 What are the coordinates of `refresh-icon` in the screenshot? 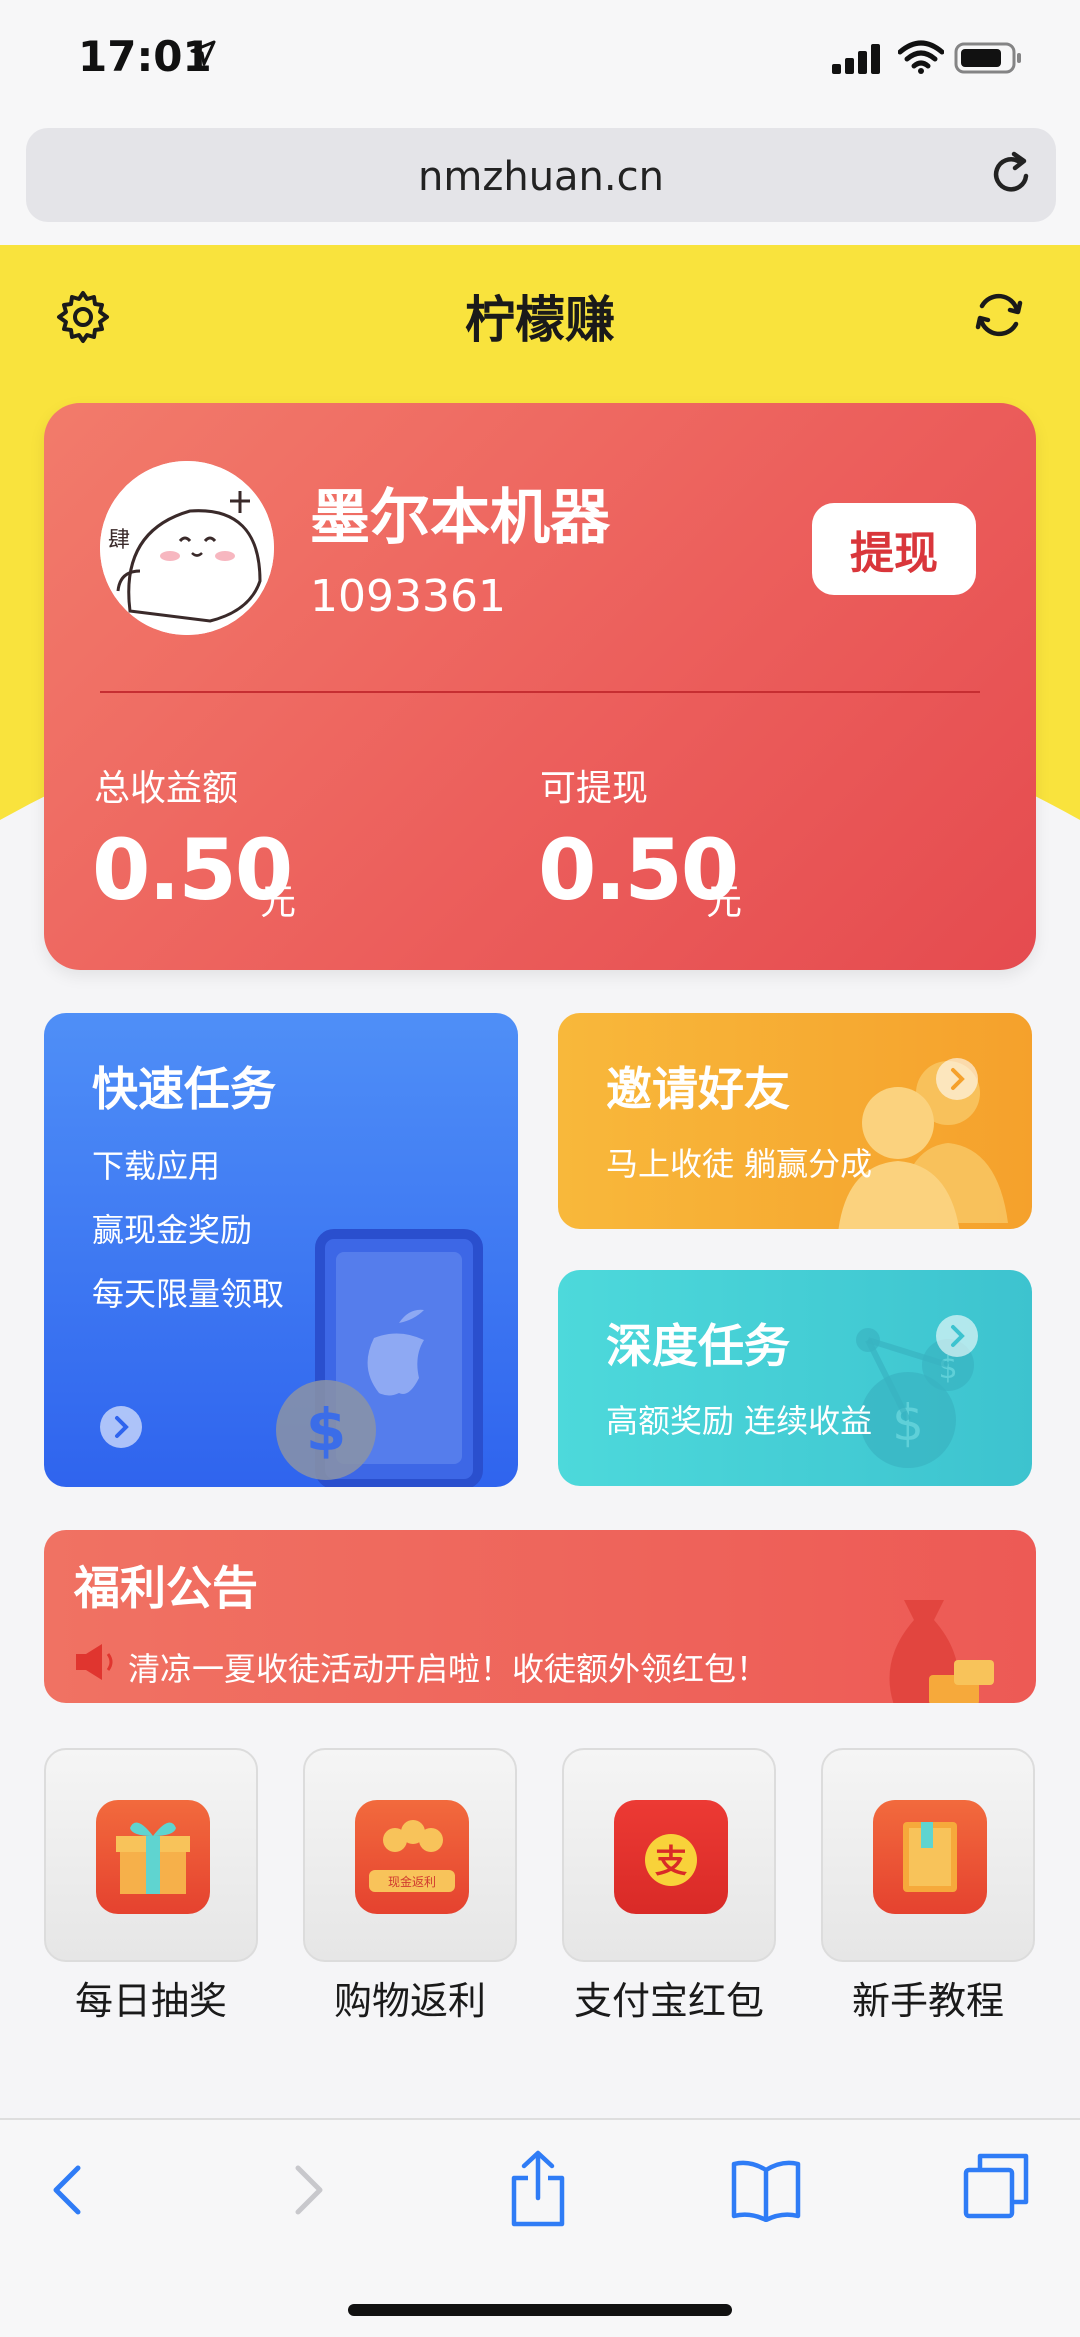 It's located at (999, 315).